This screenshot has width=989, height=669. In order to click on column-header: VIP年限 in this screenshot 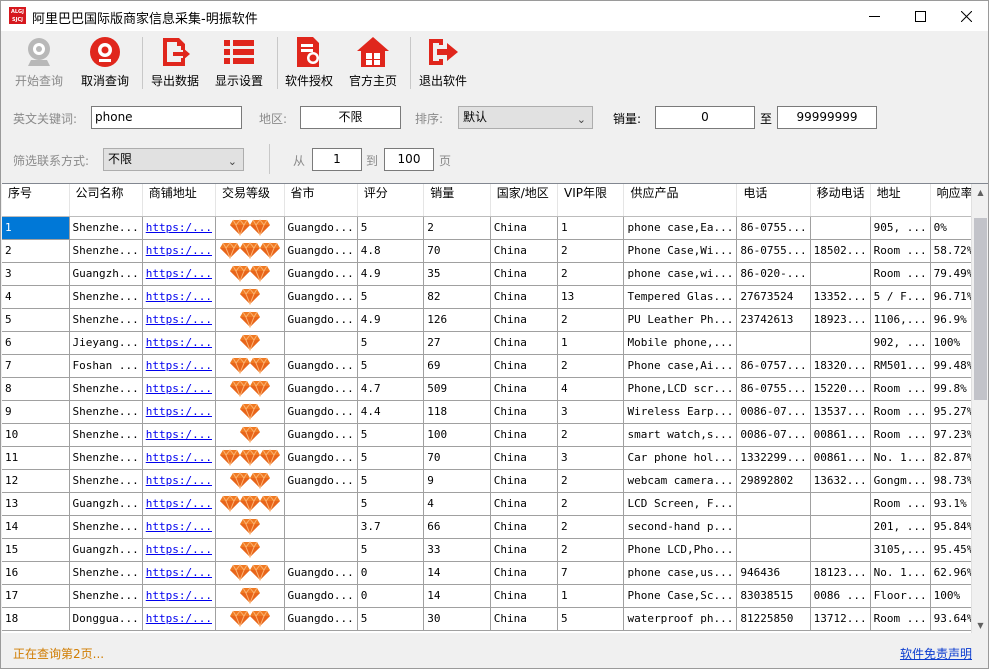, I will do `click(591, 200)`.